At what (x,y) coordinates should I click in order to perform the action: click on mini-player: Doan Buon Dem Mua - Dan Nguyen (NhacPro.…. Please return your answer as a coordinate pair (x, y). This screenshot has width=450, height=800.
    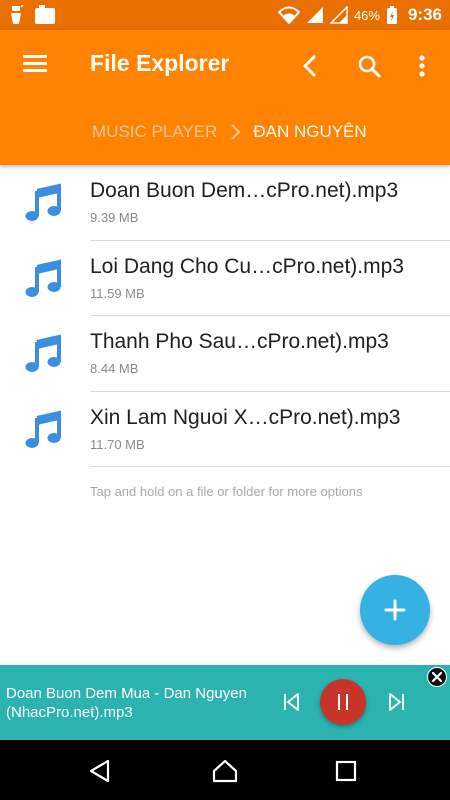
    Looking at the image, I should click on (225, 702).